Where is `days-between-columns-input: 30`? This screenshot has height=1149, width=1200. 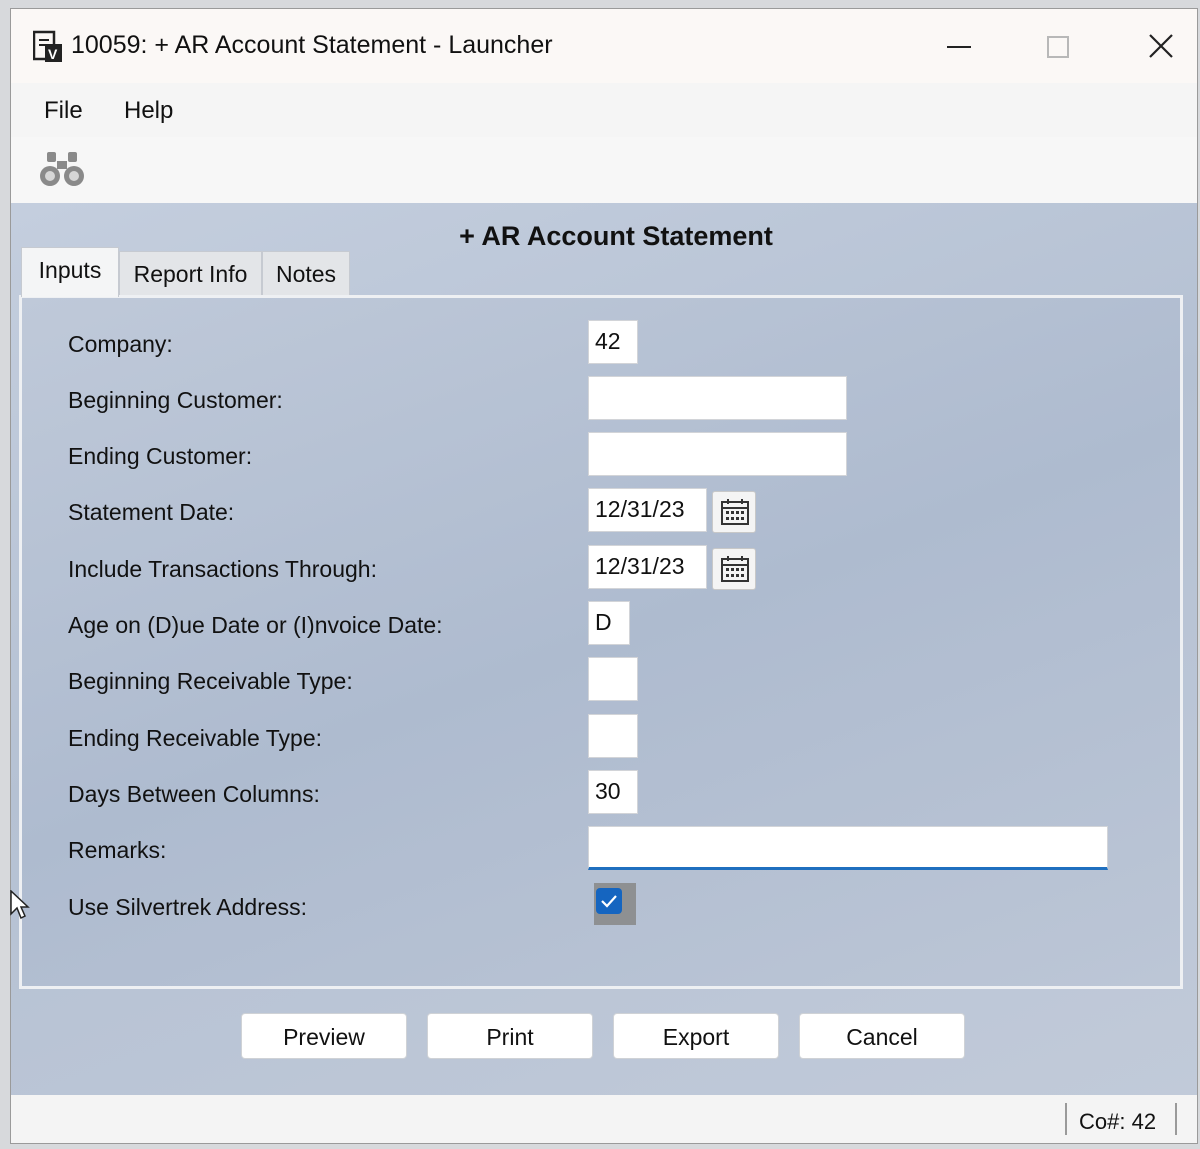
days-between-columns-input: 30 is located at coordinates (613, 792).